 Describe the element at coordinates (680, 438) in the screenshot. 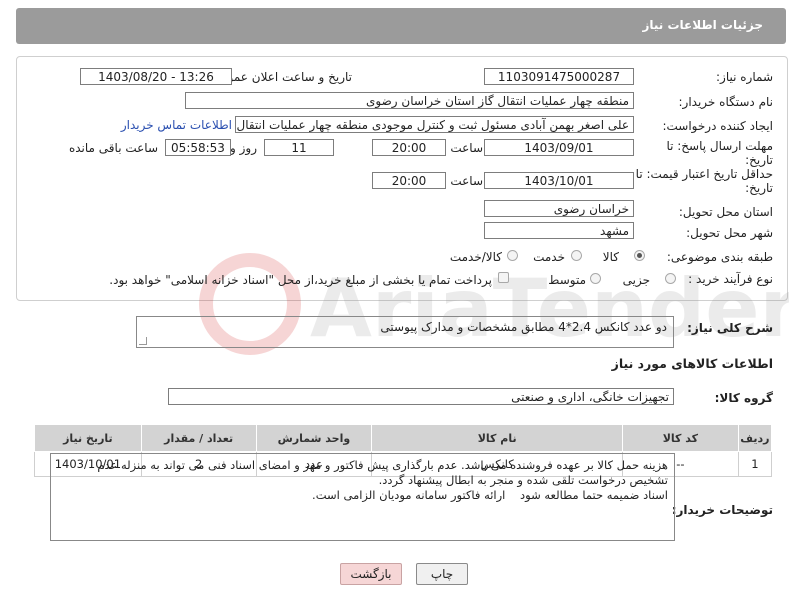

I see `col-code-header: کد کالا` at that location.